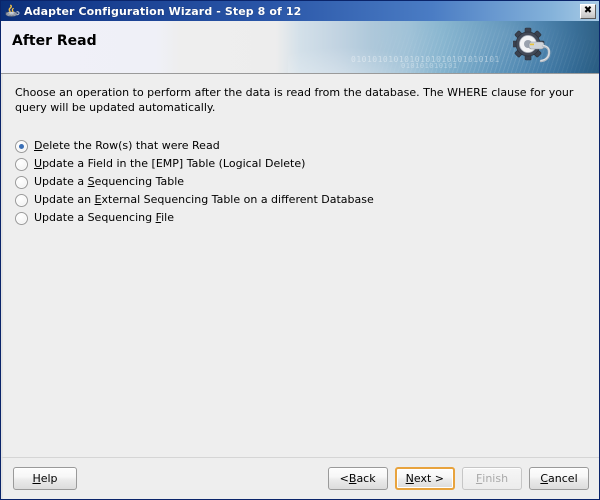  Describe the element at coordinates (91, 181) in the screenshot. I see `mnemonic-char: S` at that location.